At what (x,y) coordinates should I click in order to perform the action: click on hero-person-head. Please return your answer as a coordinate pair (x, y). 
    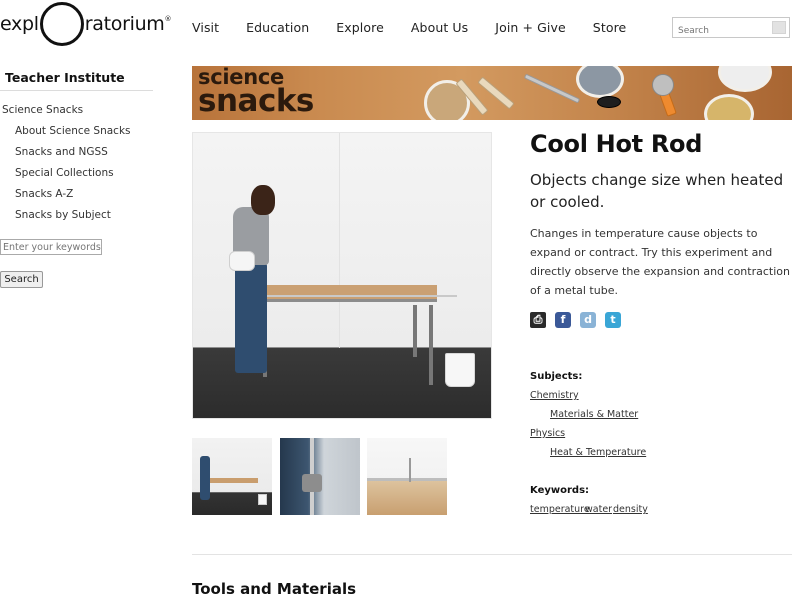
    Looking at the image, I should click on (263, 200).